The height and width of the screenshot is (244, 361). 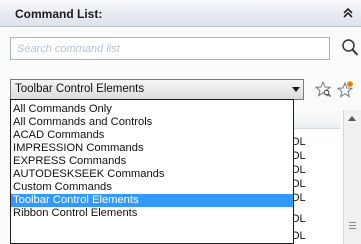 I want to click on search-field, so click(x=170, y=48).